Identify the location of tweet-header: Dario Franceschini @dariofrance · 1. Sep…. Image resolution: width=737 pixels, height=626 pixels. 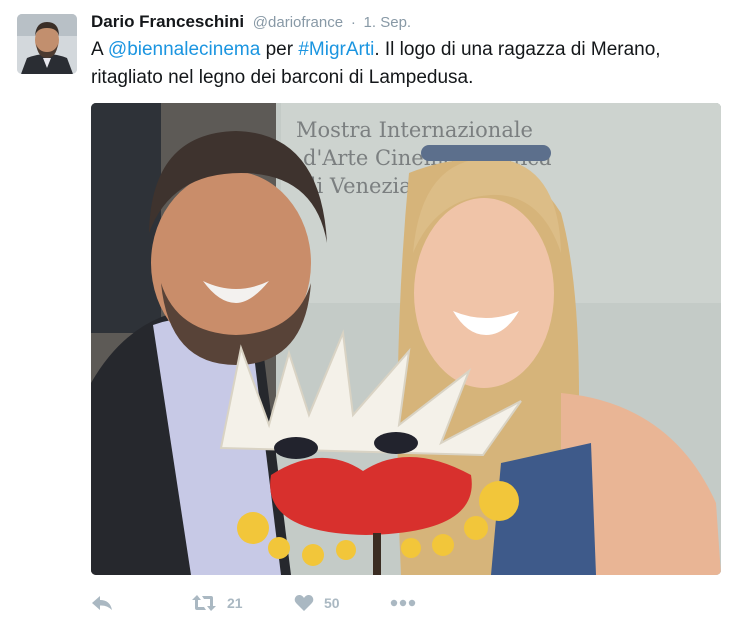
(251, 22).